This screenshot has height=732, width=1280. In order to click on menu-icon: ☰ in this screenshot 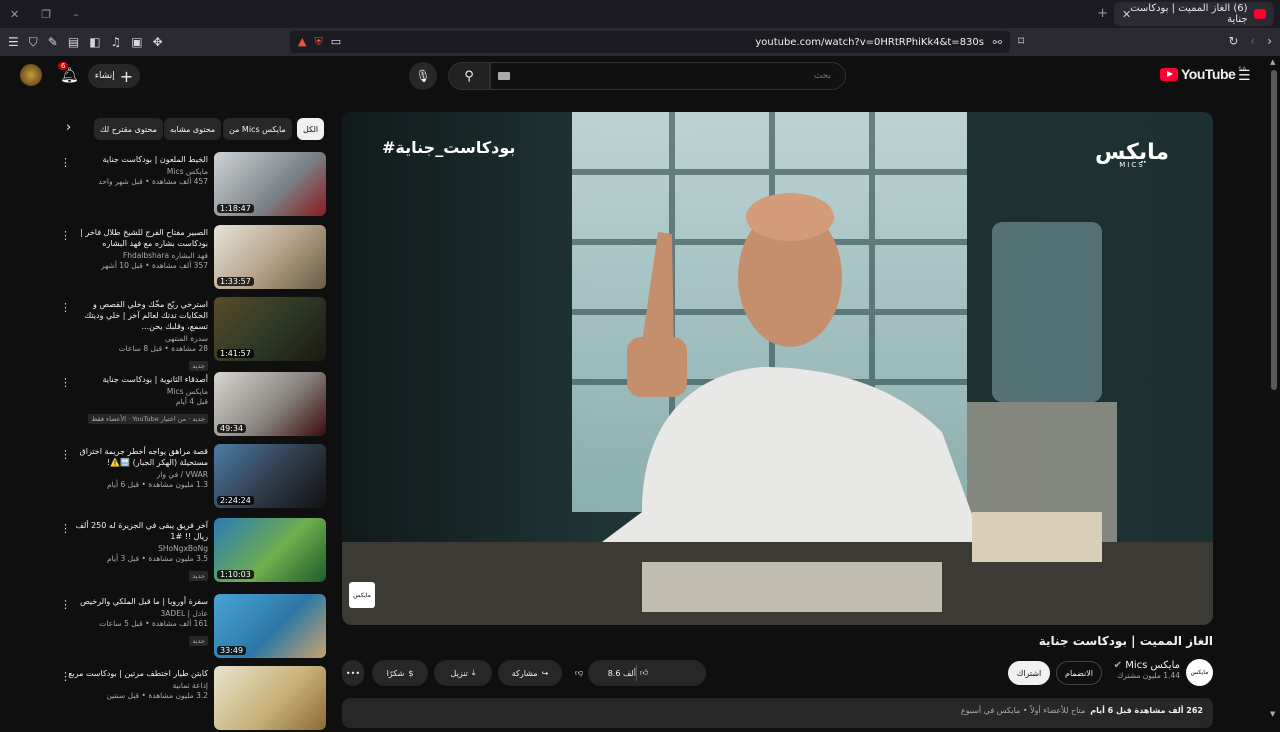, I will do `click(13, 42)`.